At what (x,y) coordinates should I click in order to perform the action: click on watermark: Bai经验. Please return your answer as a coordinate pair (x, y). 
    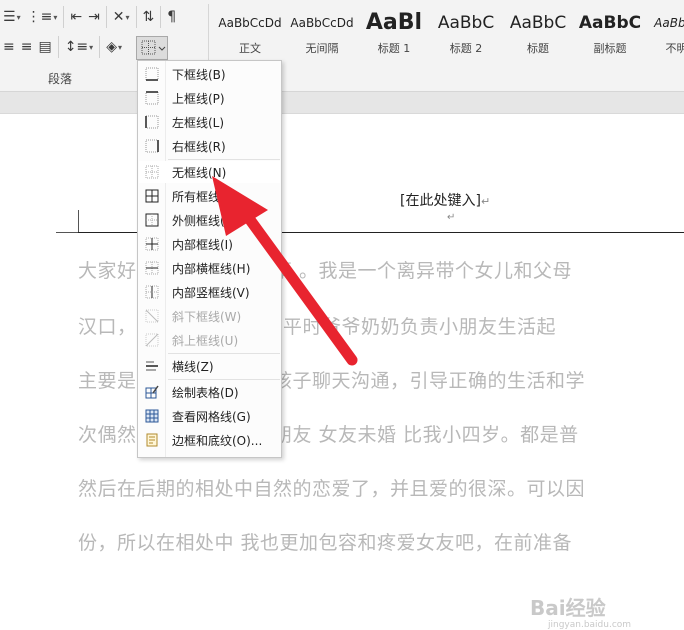
    Looking at the image, I should click on (568, 608).